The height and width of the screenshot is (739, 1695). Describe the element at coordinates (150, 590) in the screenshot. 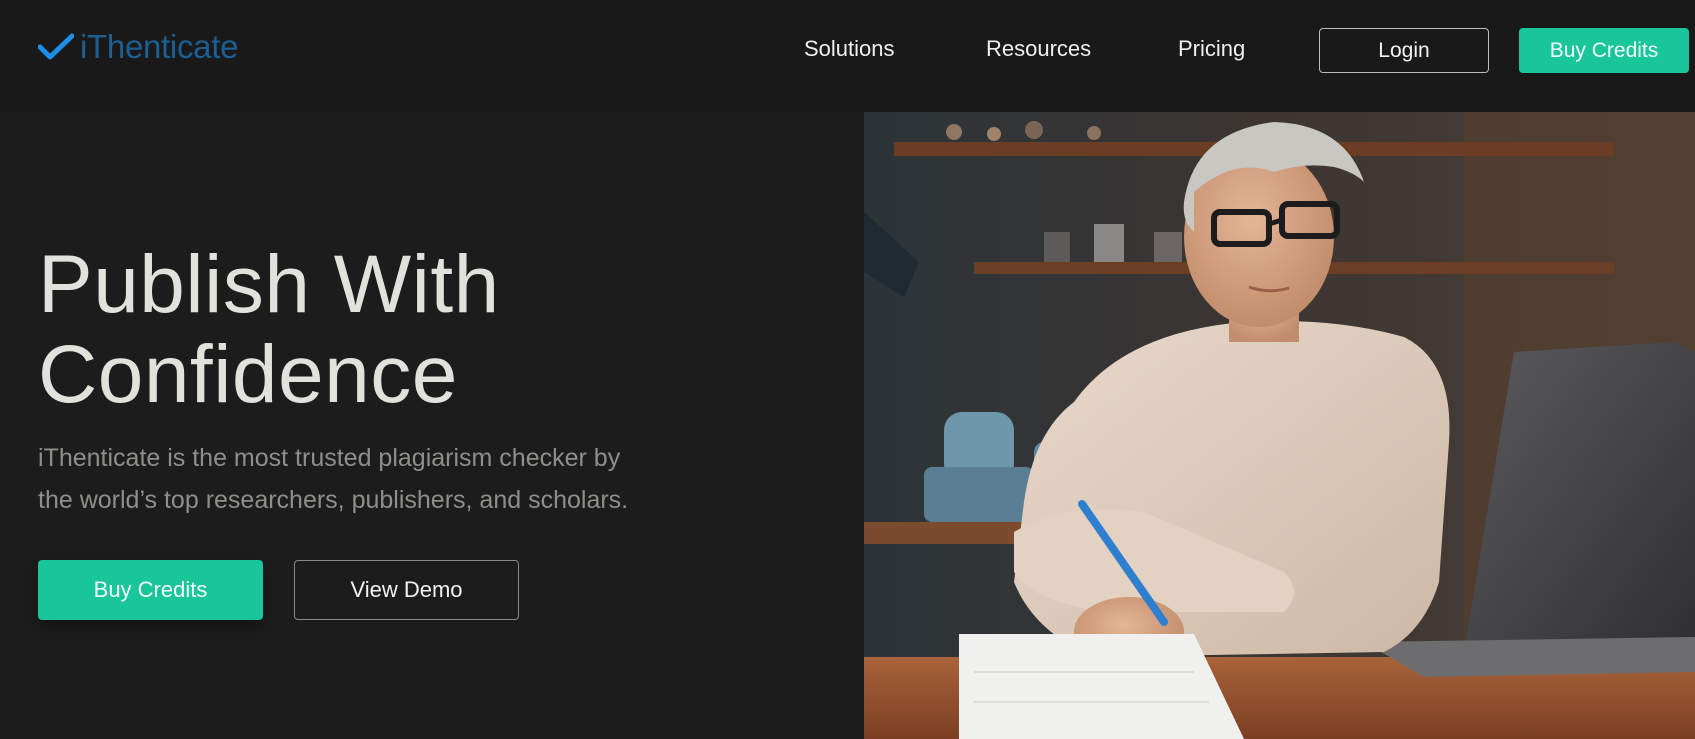

I see `buy-credits-button: Buy Credits` at that location.